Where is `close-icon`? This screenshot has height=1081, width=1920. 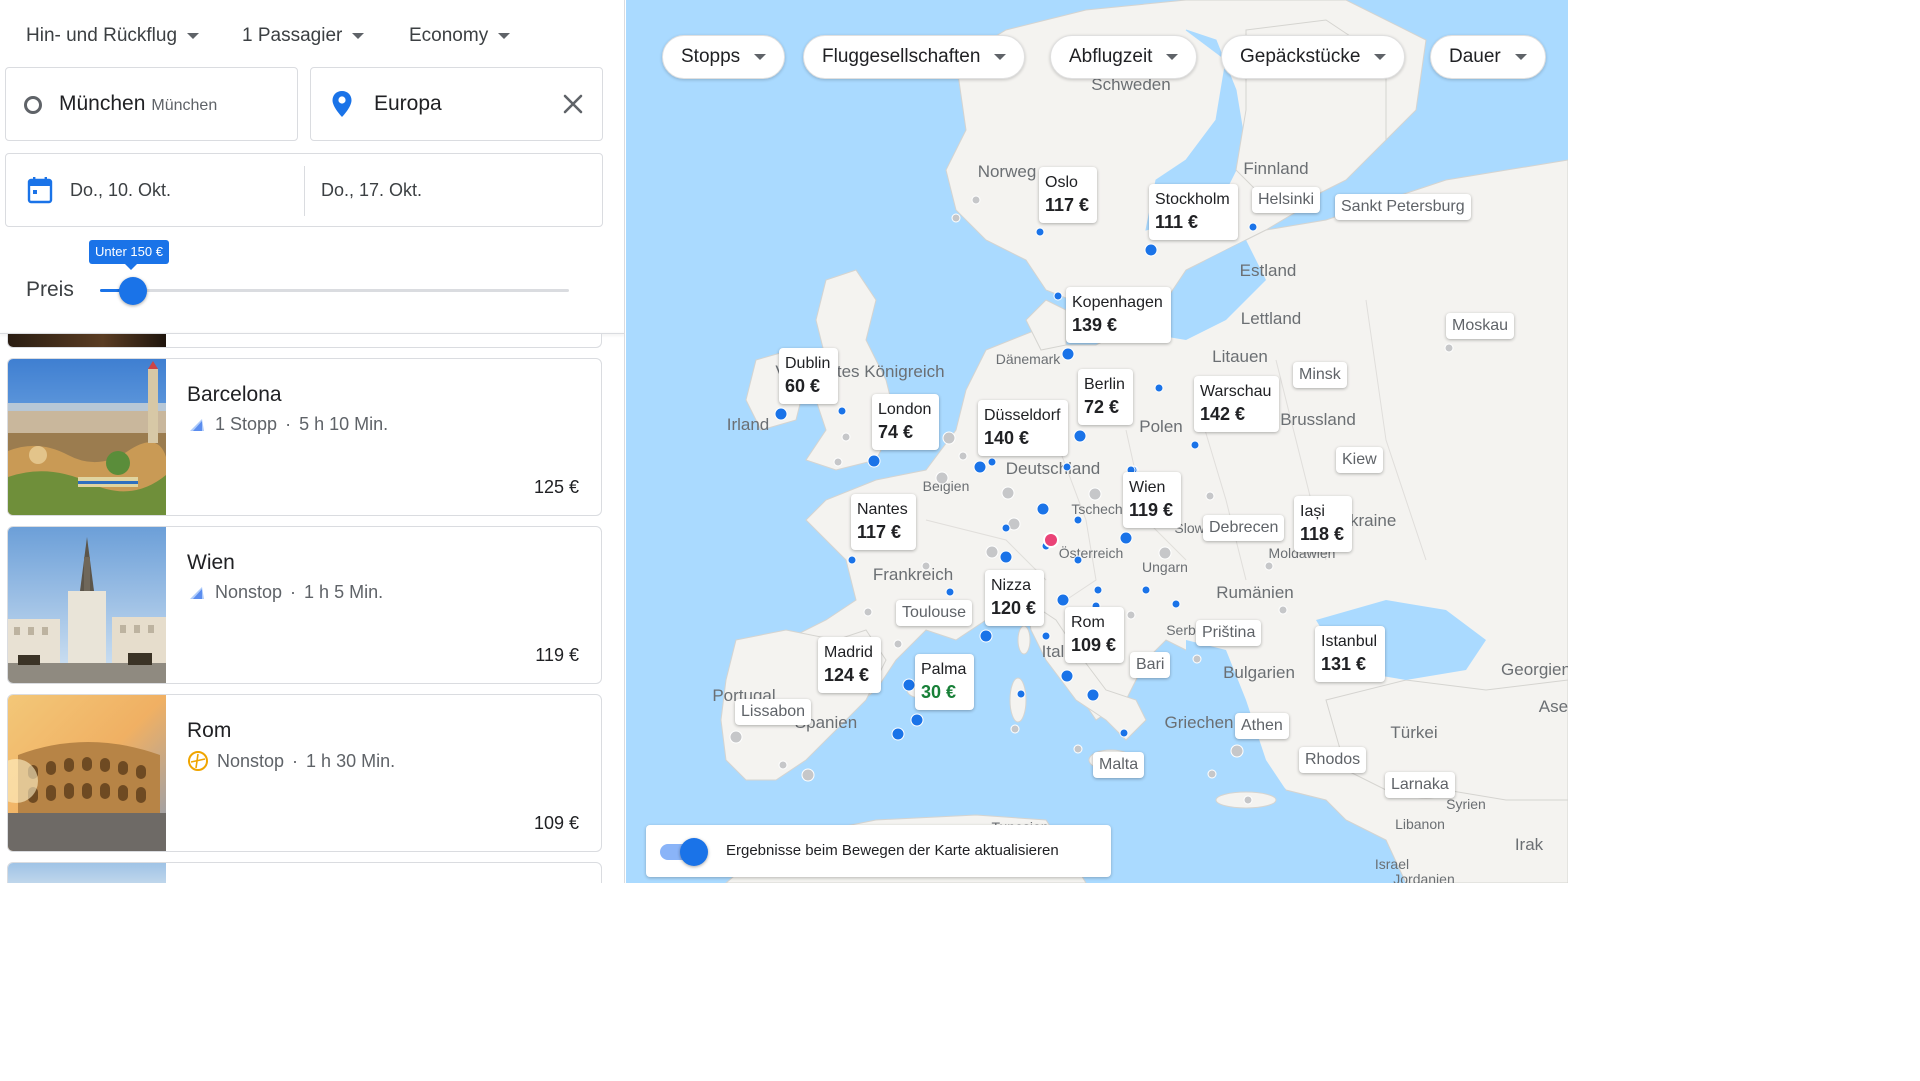
close-icon is located at coordinates (573, 104).